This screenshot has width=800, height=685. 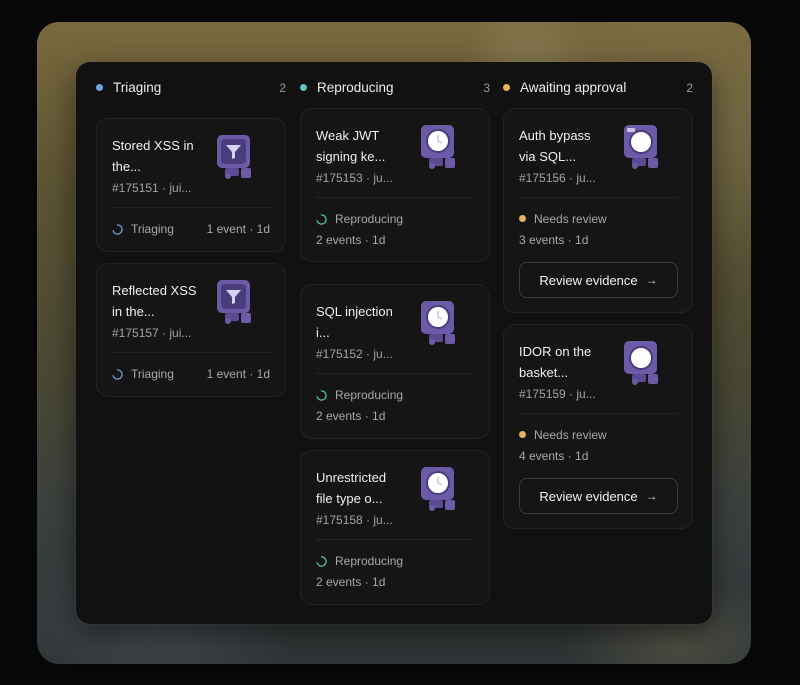 What do you see at coordinates (355, 87) in the screenshot?
I see `column-title: Reproducing` at bounding box center [355, 87].